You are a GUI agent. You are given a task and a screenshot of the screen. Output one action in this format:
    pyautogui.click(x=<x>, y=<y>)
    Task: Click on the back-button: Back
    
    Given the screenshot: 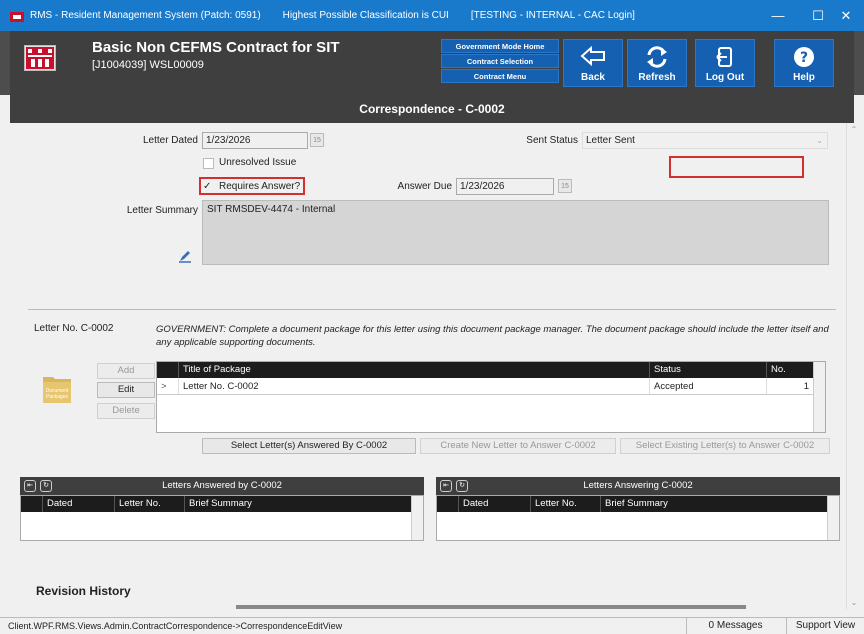 What is the action you would take?
    pyautogui.click(x=593, y=63)
    